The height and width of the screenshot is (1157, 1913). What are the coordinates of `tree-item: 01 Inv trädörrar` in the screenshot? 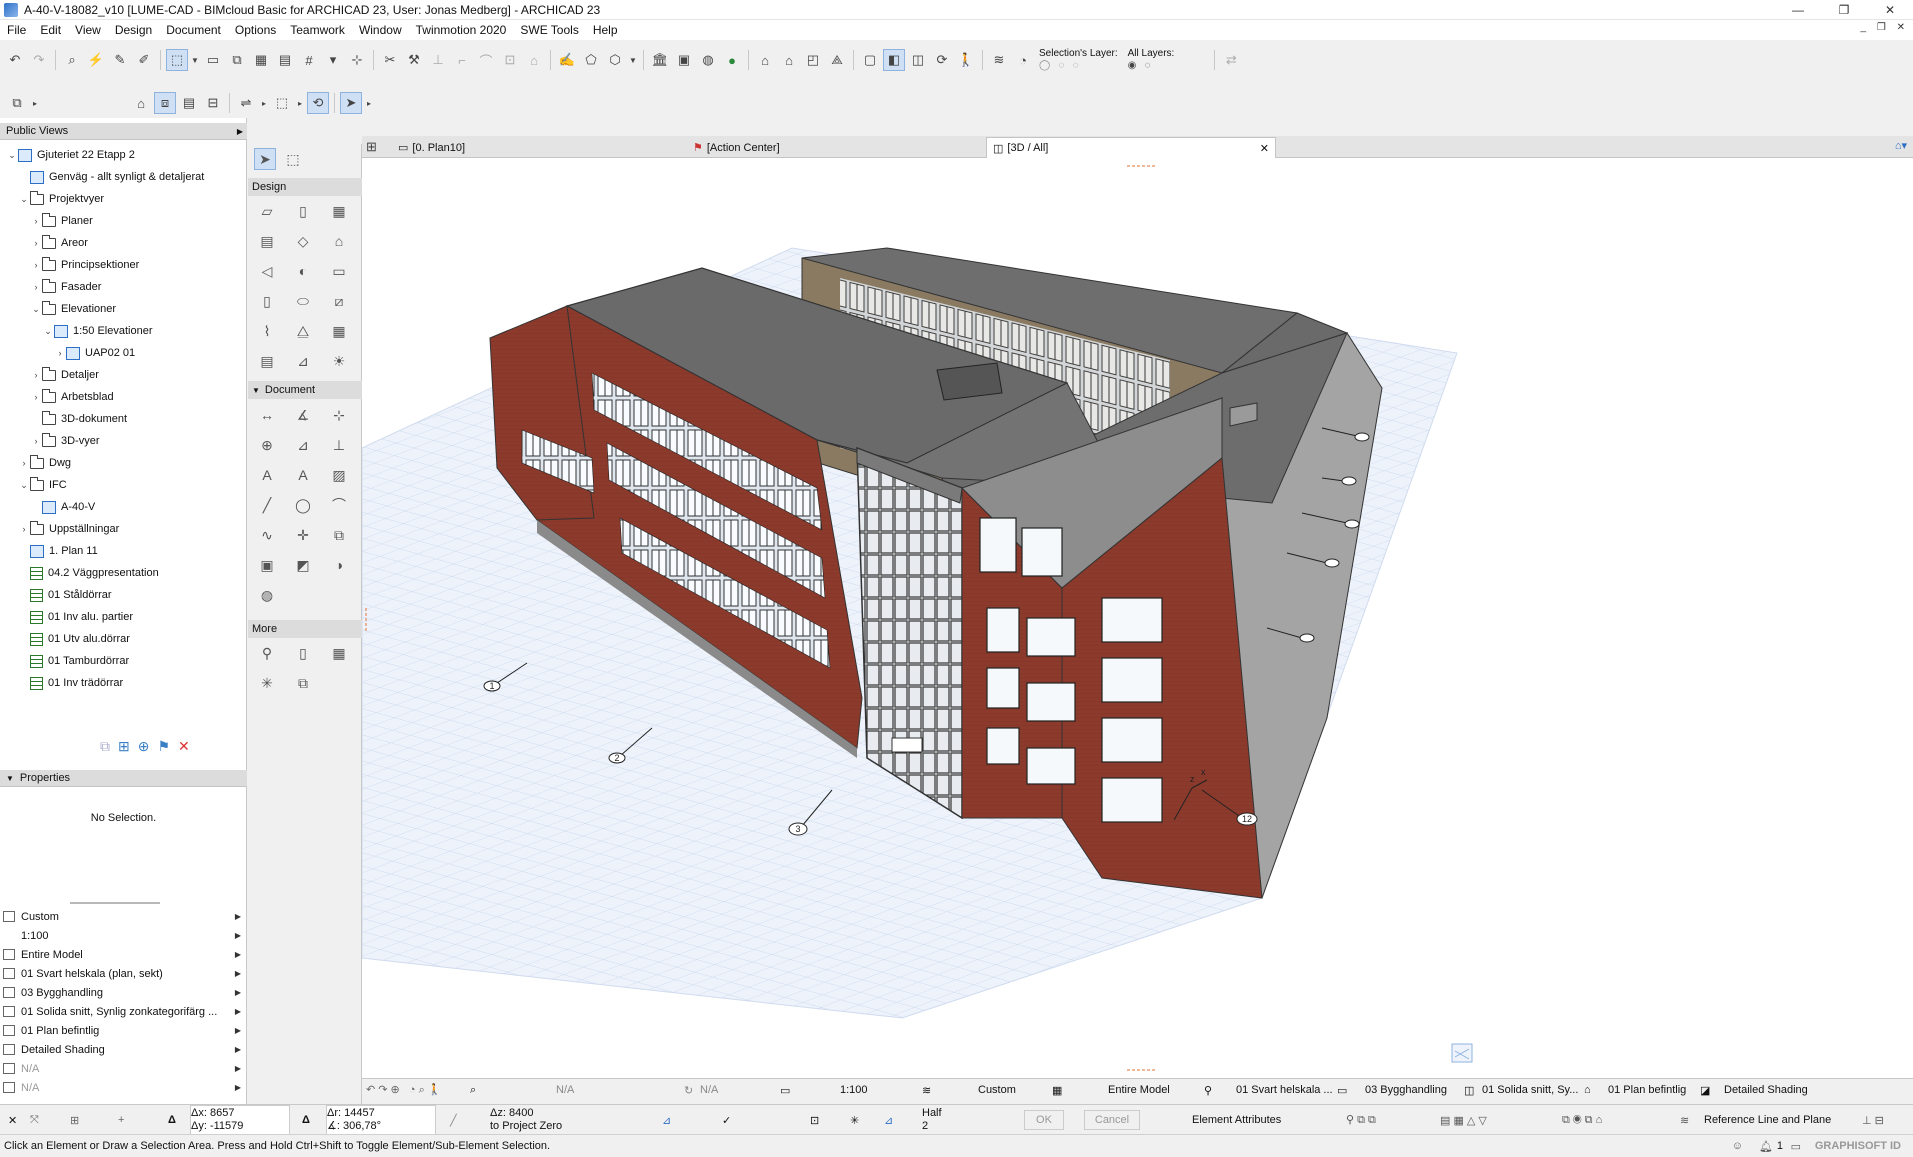 It's located at (70, 683).